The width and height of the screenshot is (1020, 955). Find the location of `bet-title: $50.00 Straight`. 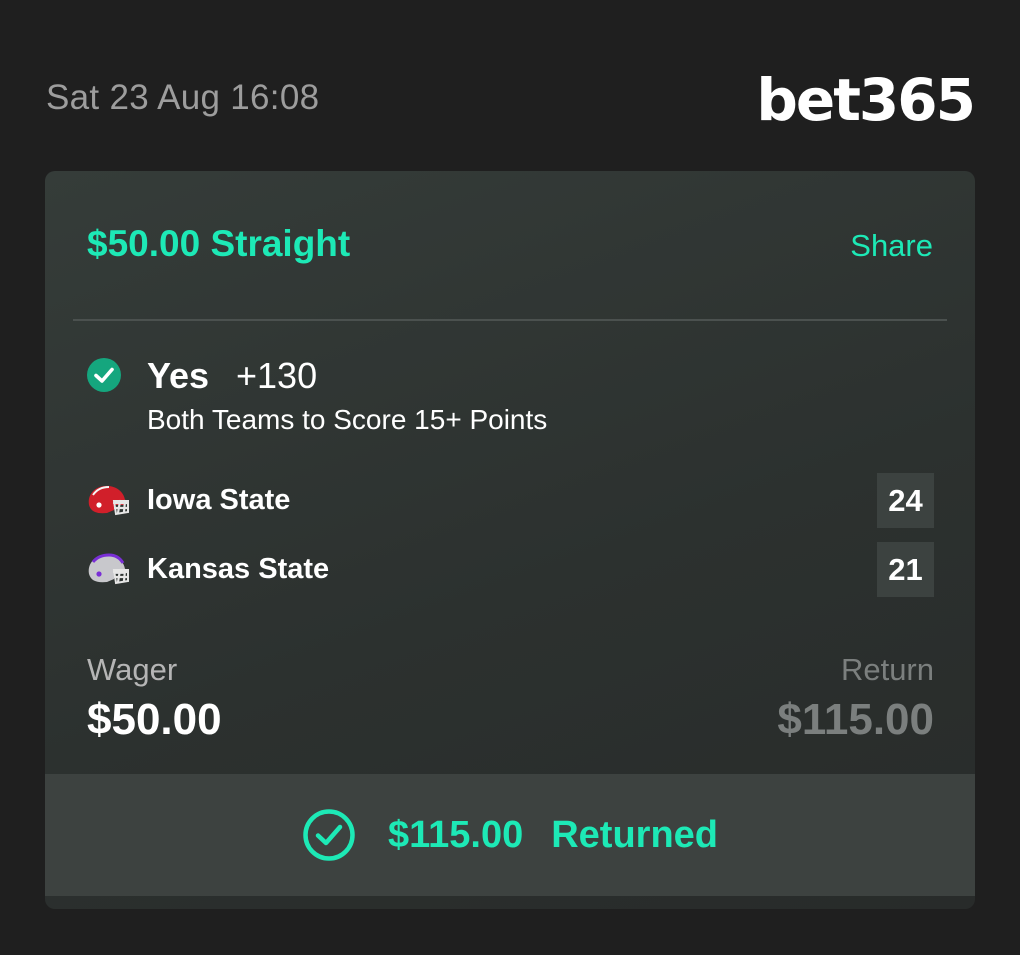

bet-title: $50.00 Straight is located at coordinates (219, 243).